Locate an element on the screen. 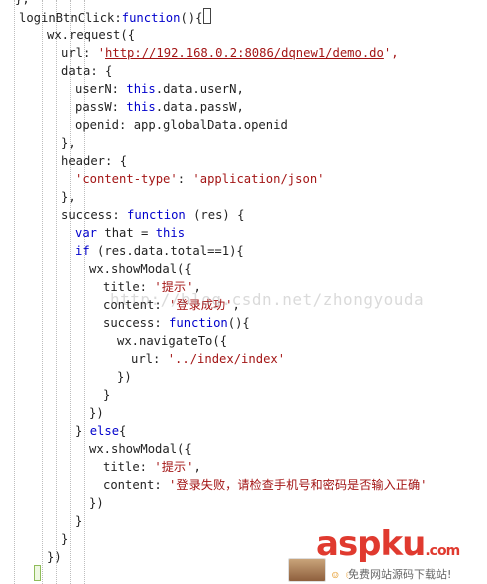 Image resolution: width=487 pixels, height=584 pixels. code-line: if (res.data.total==1){ is located at coordinates (159, 251).